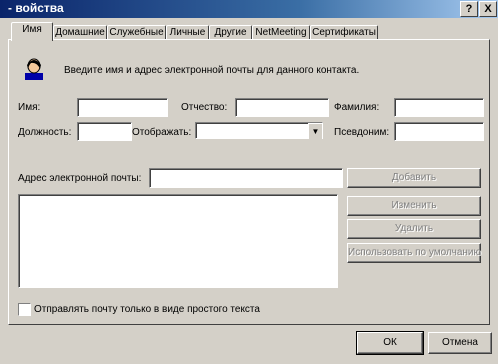 The height and width of the screenshot is (364, 498). I want to click on tab-netmeeting: NetMeeting, so click(281, 32).